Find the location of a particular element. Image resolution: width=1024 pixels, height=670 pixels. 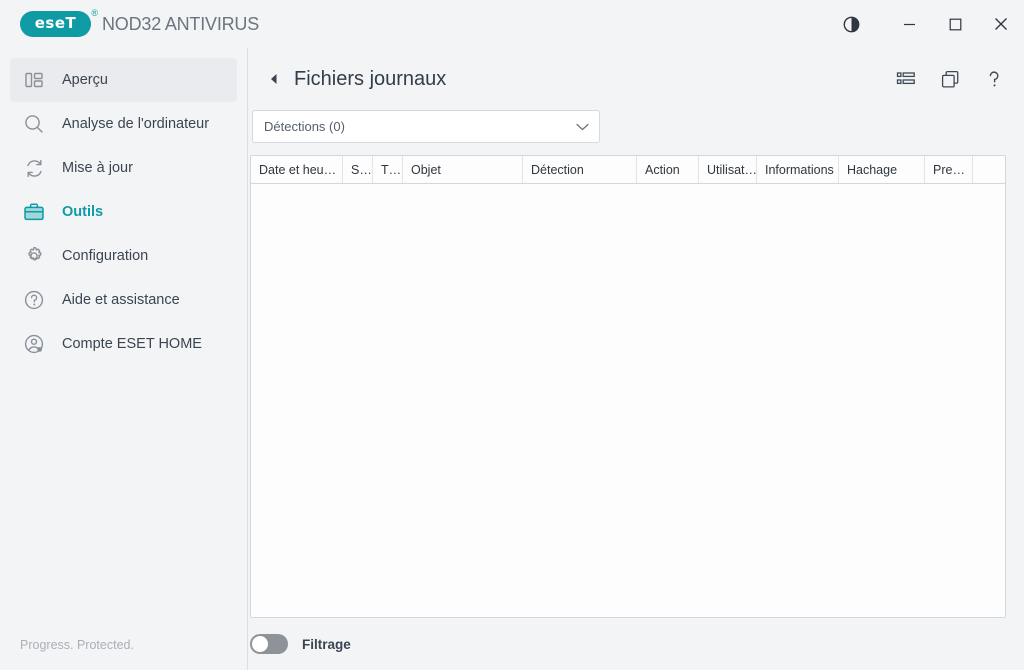

gear-icon is located at coordinates (34, 256).